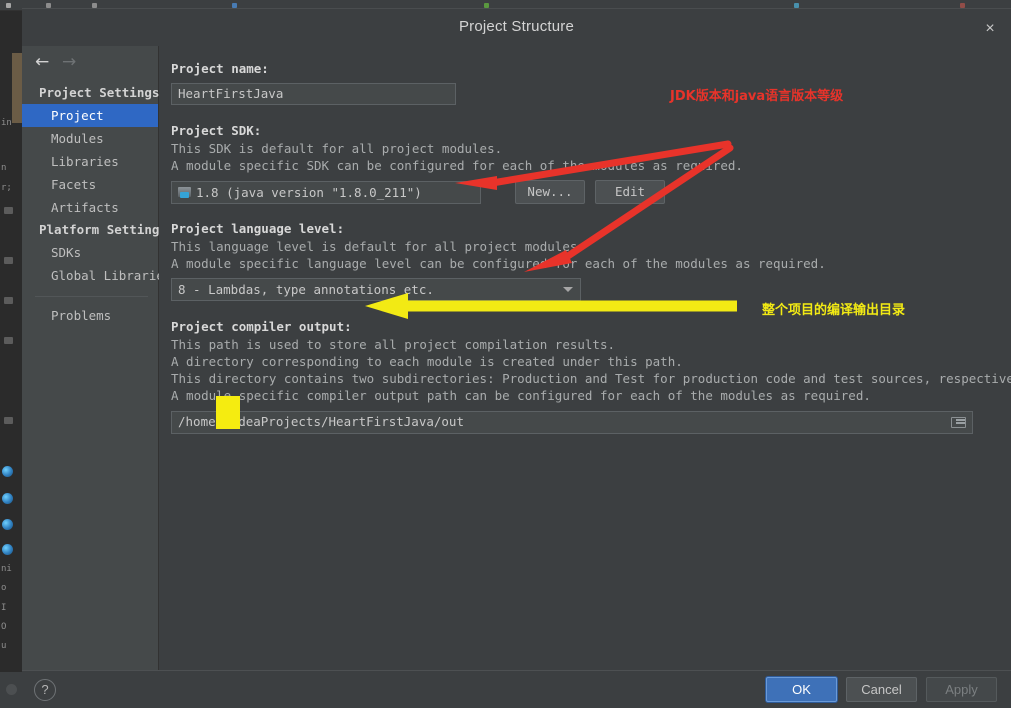 Image resolution: width=1011 pixels, height=708 pixels. I want to click on cancel-button: Cancel, so click(881, 689).